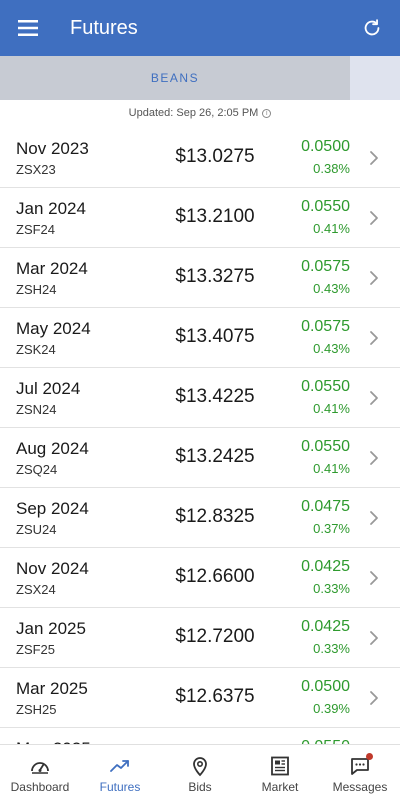 Image resolution: width=400 pixels, height=800 pixels. Describe the element at coordinates (52, 268) in the screenshot. I see `contract-month: Mar 2024` at that location.